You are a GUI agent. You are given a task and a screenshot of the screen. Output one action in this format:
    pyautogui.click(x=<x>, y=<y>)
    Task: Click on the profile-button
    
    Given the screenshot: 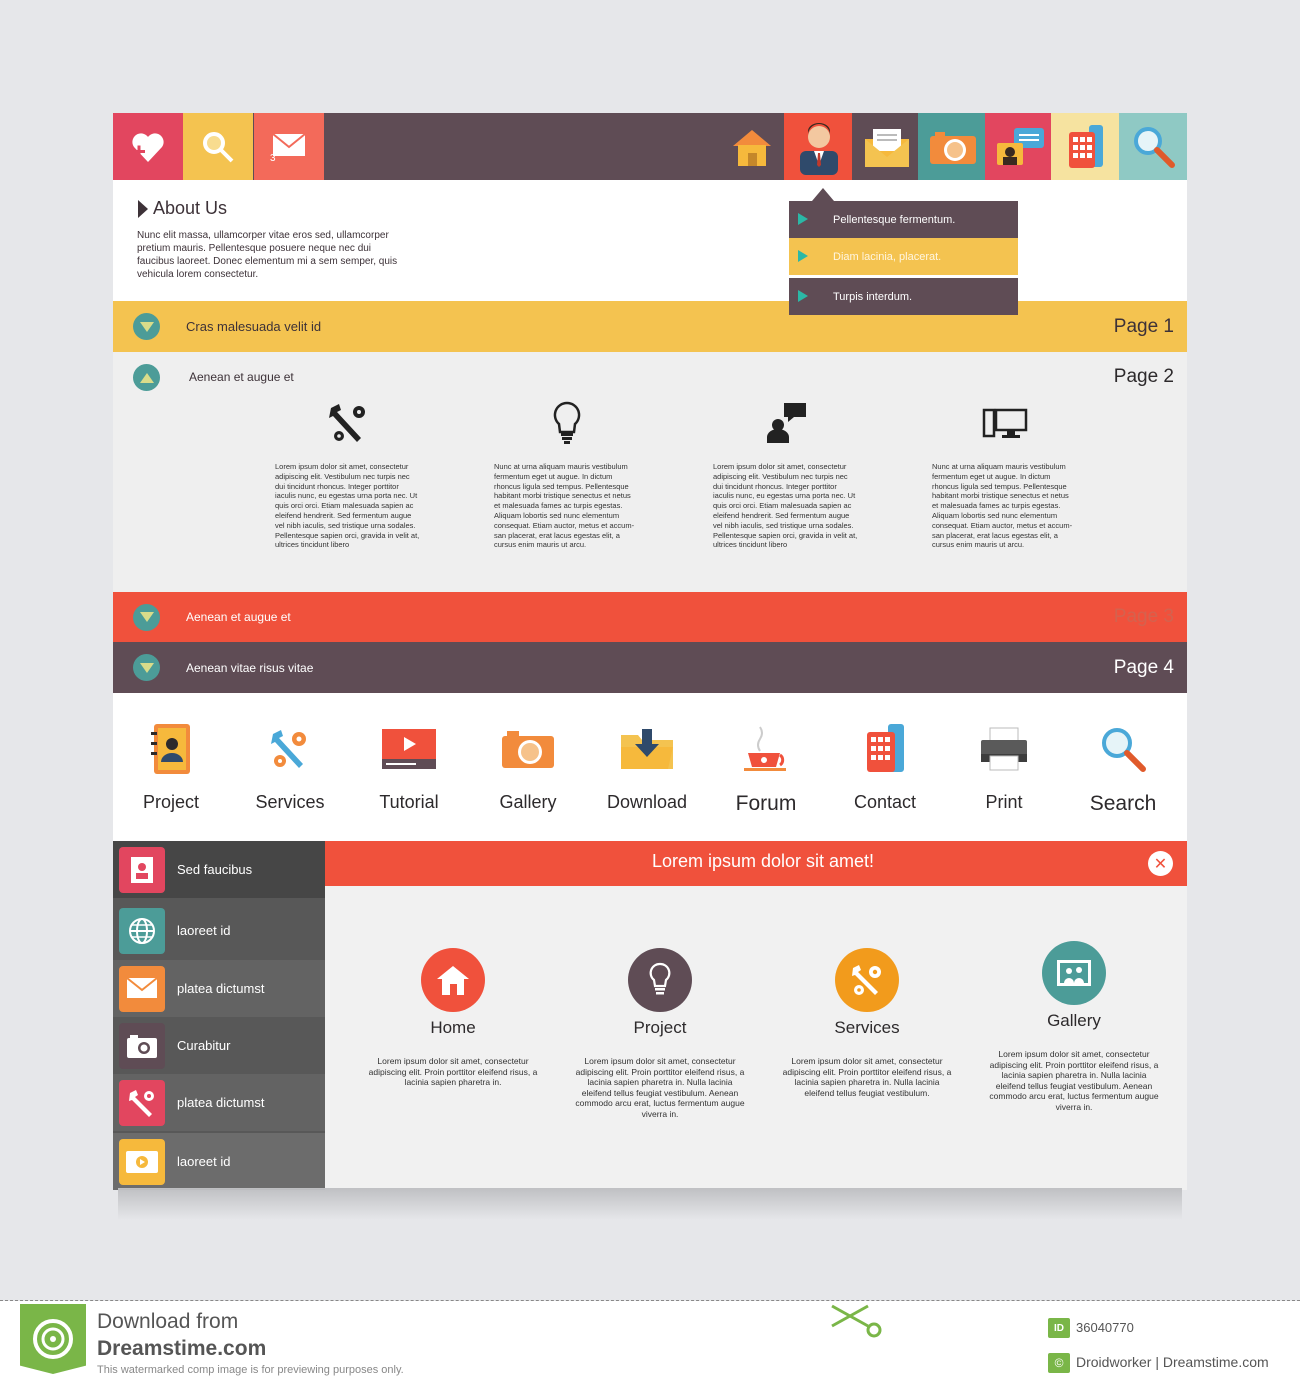 What is the action you would take?
    pyautogui.click(x=819, y=146)
    